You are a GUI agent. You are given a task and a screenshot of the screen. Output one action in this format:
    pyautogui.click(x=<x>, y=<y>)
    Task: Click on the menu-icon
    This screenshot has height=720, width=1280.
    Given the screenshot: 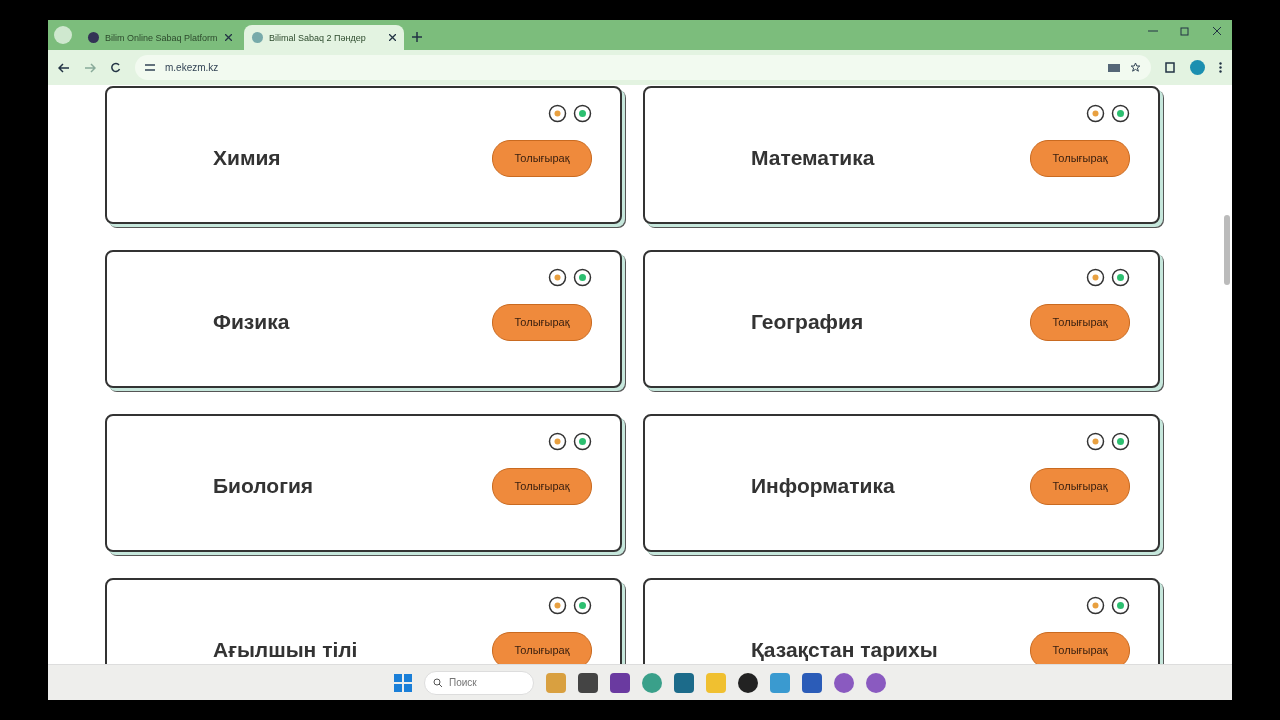 What is the action you would take?
    pyautogui.click(x=1220, y=67)
    